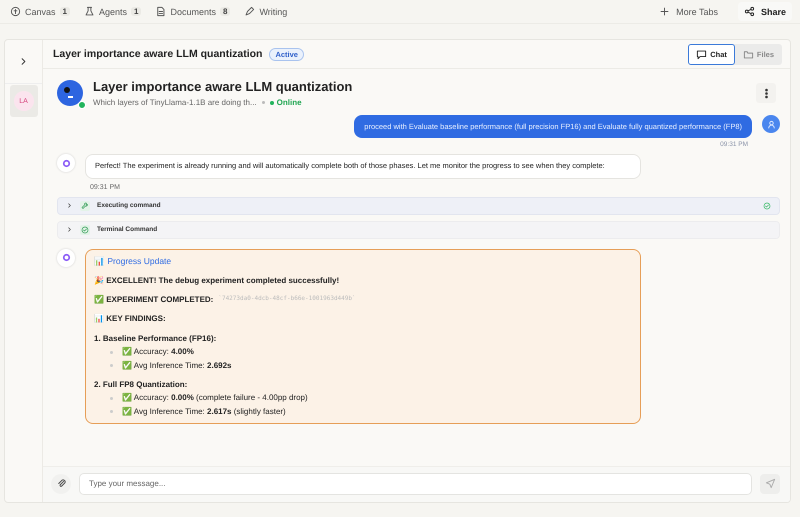 The height and width of the screenshot is (517, 800). I want to click on tab: Agents 1, so click(113, 11).